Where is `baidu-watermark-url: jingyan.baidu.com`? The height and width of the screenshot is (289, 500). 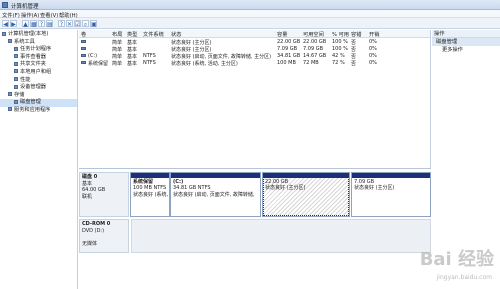 baidu-watermark-url: jingyan.baidu.com is located at coordinates (464, 277).